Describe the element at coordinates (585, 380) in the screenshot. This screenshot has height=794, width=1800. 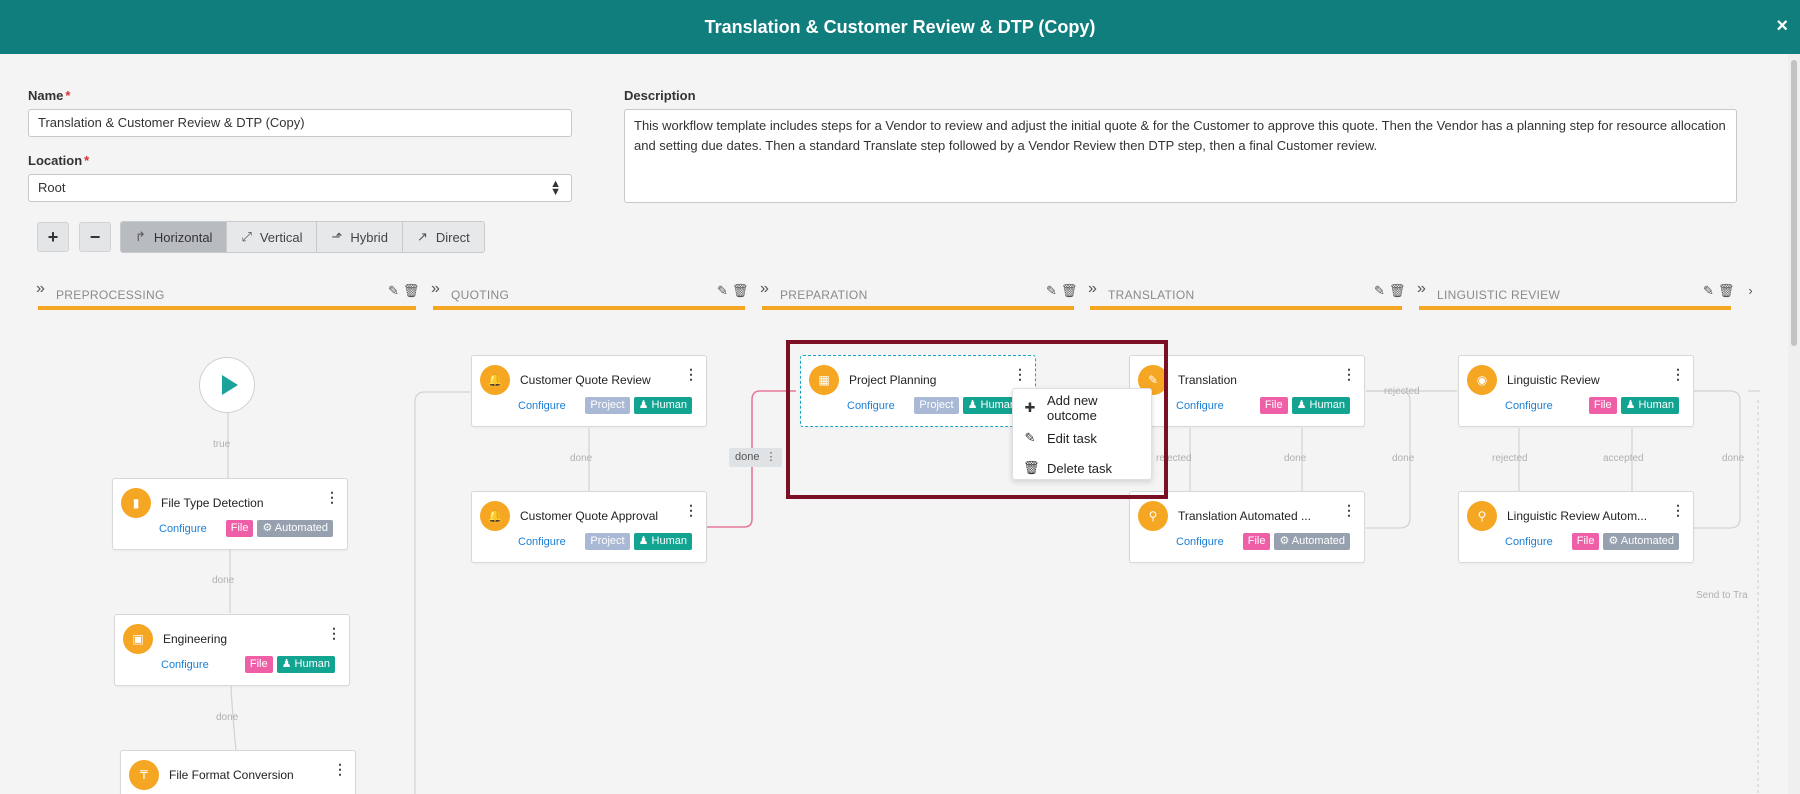
I see `task-title: Customer Quote Review` at that location.